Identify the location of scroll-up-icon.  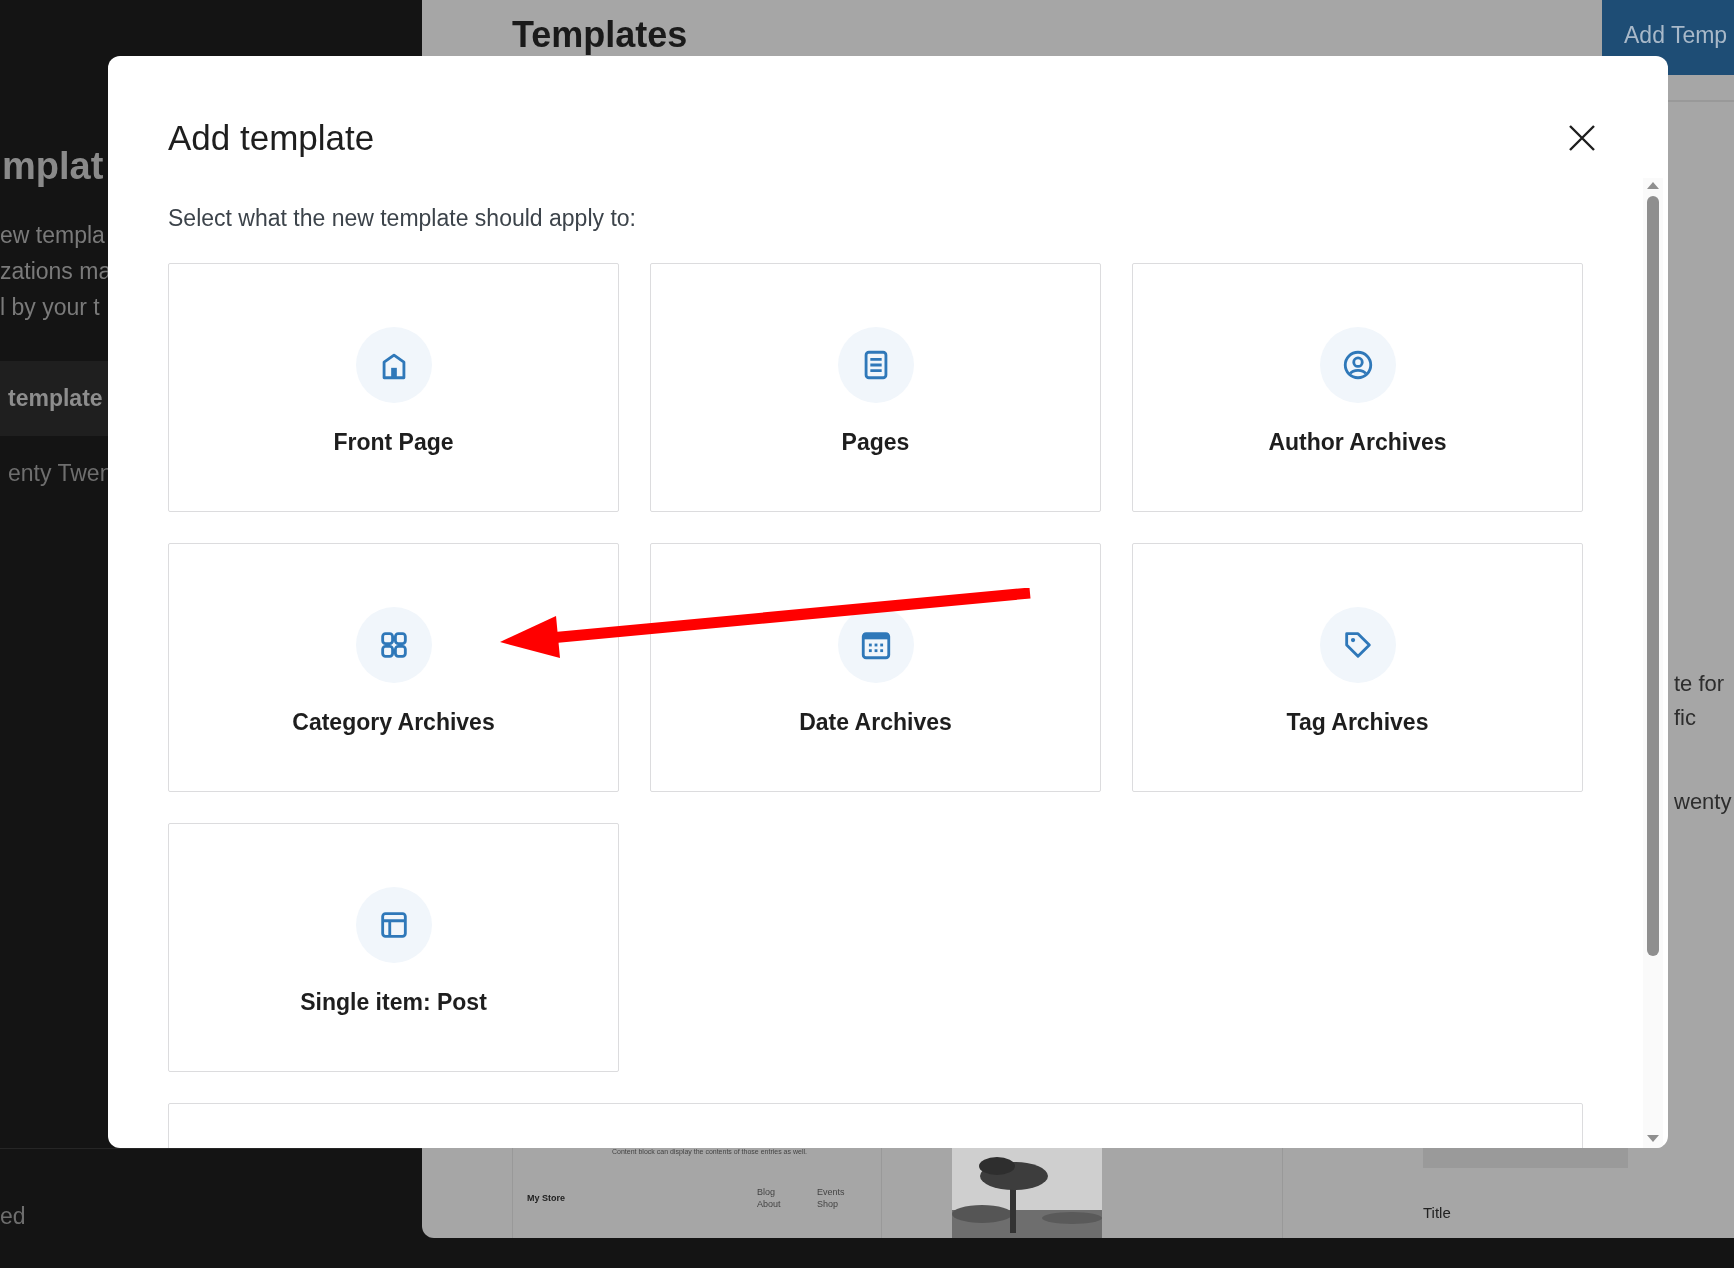
(1653, 185).